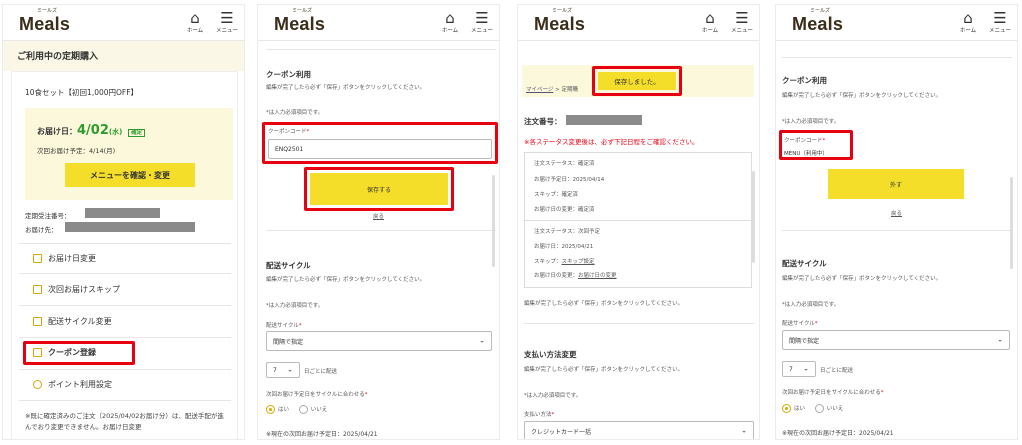 The image size is (1022, 445). What do you see at coordinates (37, 289) in the screenshot?
I see `skip-icon` at bounding box center [37, 289].